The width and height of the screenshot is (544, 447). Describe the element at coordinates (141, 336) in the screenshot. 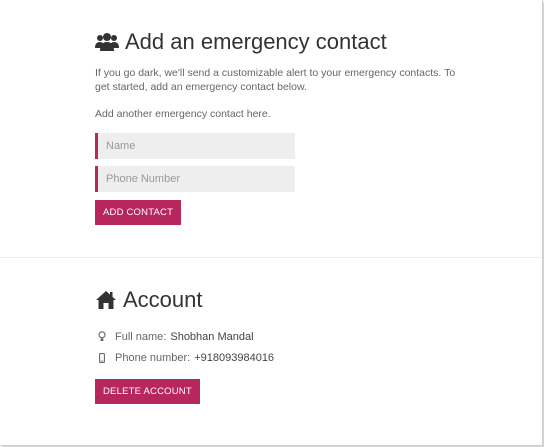

I see `full-name-label: Full name:` at that location.